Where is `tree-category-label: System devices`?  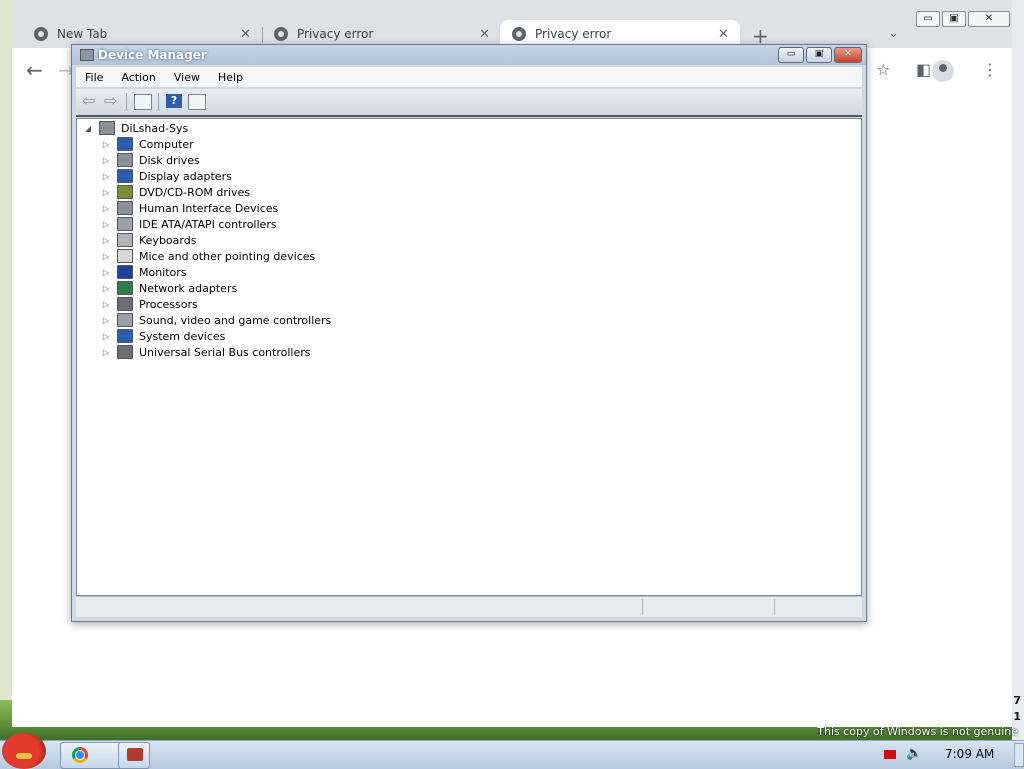 tree-category-label: System devices is located at coordinates (182, 336).